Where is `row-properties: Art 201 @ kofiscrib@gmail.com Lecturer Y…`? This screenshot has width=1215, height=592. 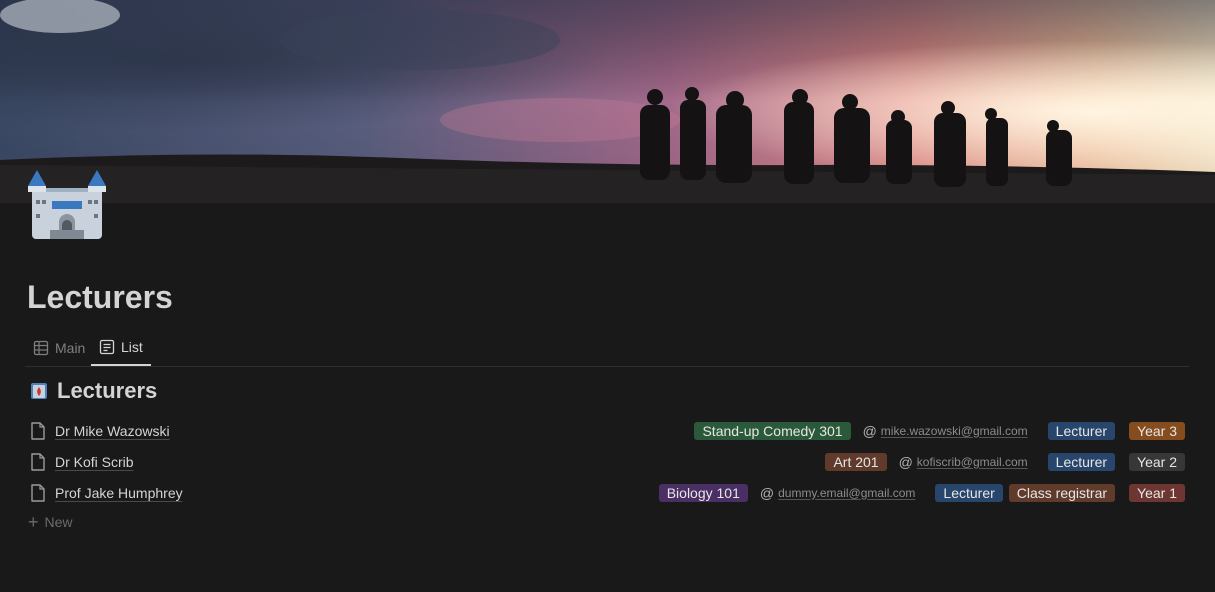
row-properties: Art 201 @ kofiscrib@gmail.com Lecturer Y… is located at coordinates (1005, 461).